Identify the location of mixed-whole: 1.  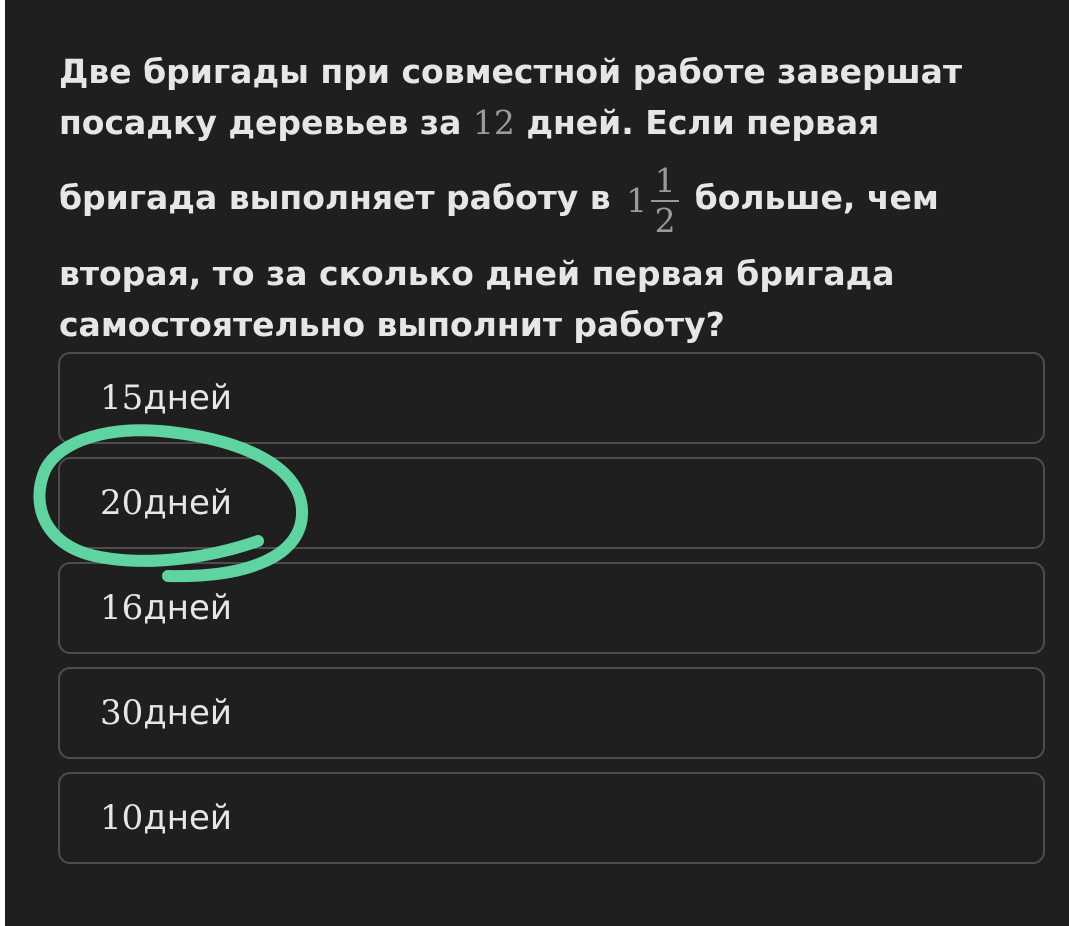
(637, 200).